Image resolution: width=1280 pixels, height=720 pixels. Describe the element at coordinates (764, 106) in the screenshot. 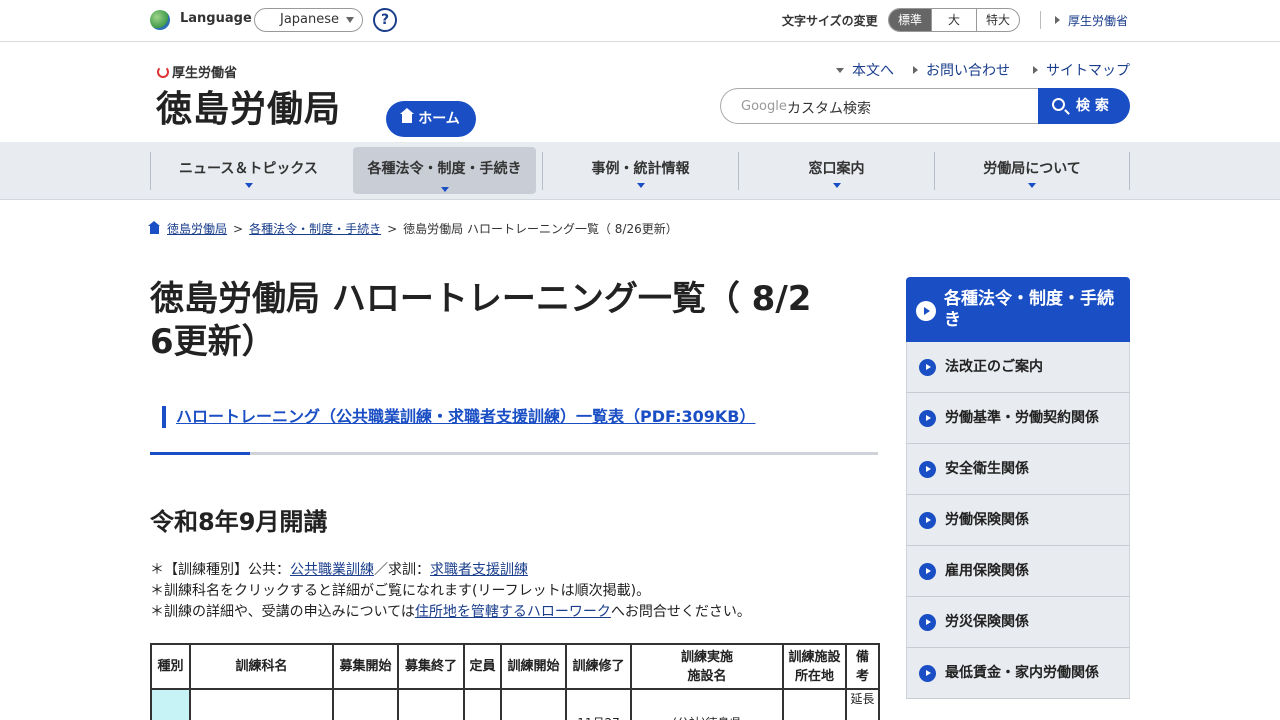

I see `google-watermark: Google` at that location.